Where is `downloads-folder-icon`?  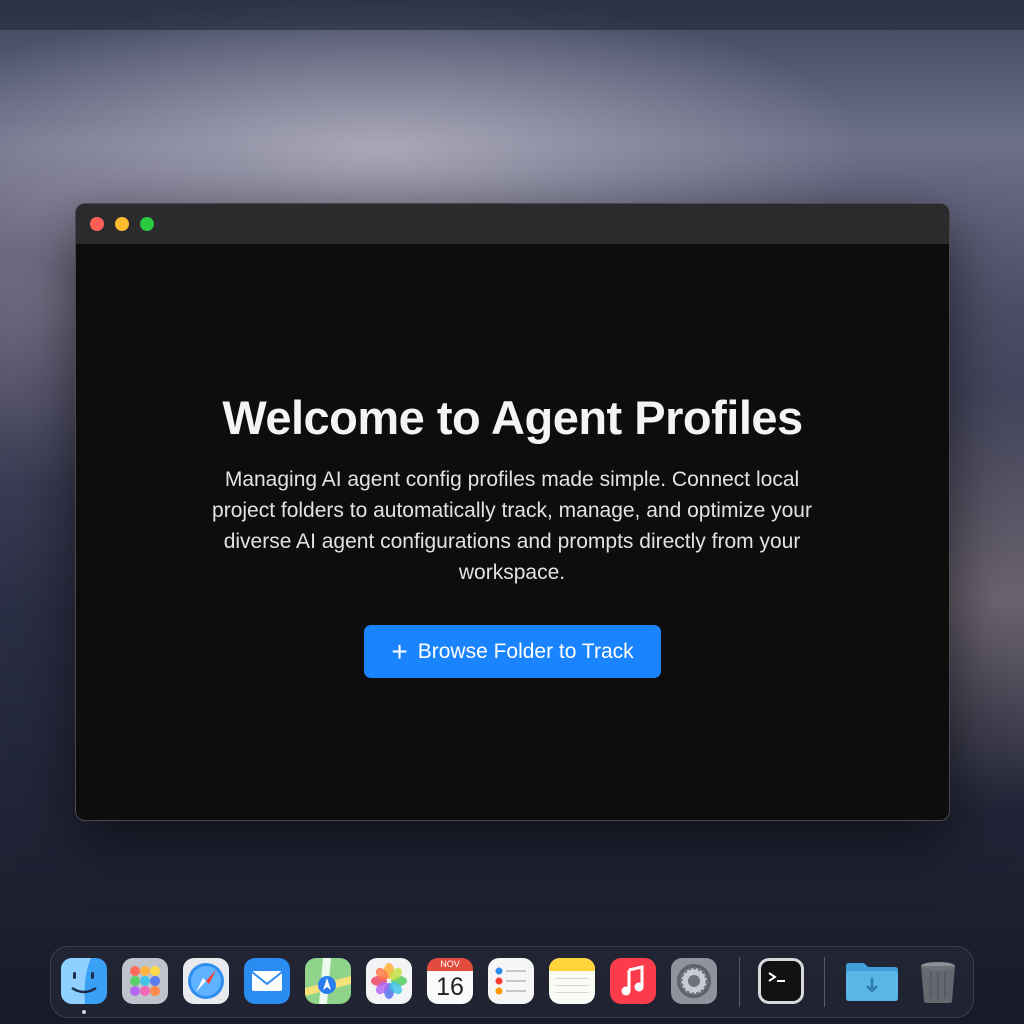
downloads-folder-icon is located at coordinates (872, 981).